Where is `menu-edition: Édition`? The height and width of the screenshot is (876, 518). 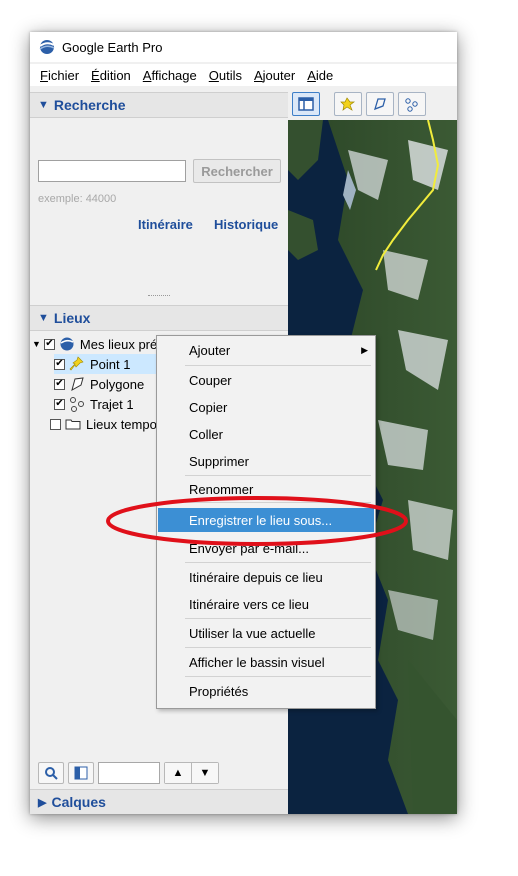 menu-edition: Édition is located at coordinates (111, 75).